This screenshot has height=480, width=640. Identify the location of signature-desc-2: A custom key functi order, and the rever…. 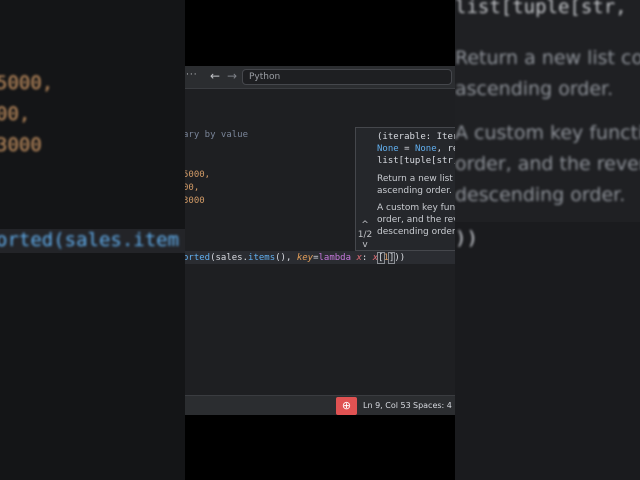
(416, 220).